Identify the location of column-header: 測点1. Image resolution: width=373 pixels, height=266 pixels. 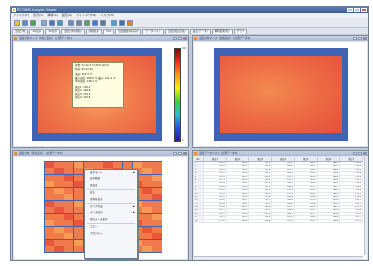
(215, 159).